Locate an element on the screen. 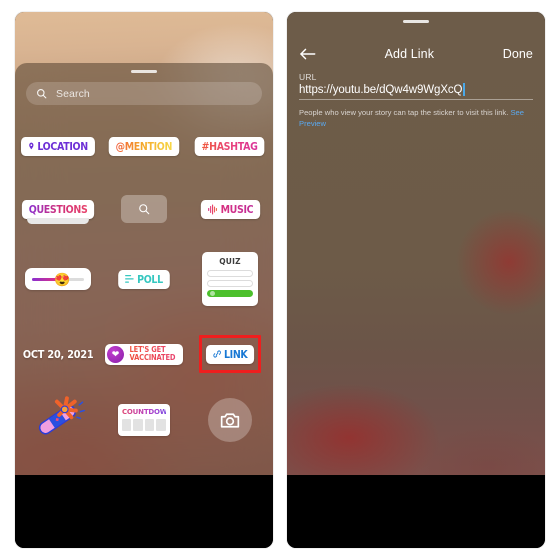  sticker-row-1: LOCATION @MENTION #HASHTAG is located at coordinates (144, 146).